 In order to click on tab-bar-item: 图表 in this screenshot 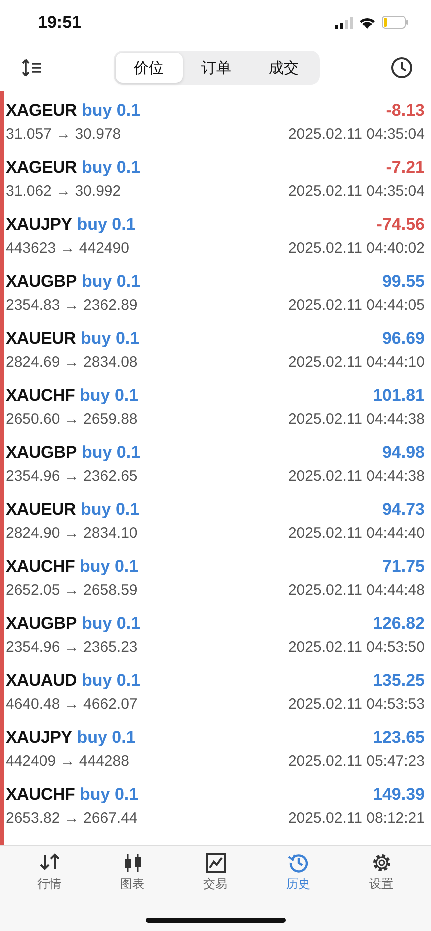, I will do `click(132, 872)`.